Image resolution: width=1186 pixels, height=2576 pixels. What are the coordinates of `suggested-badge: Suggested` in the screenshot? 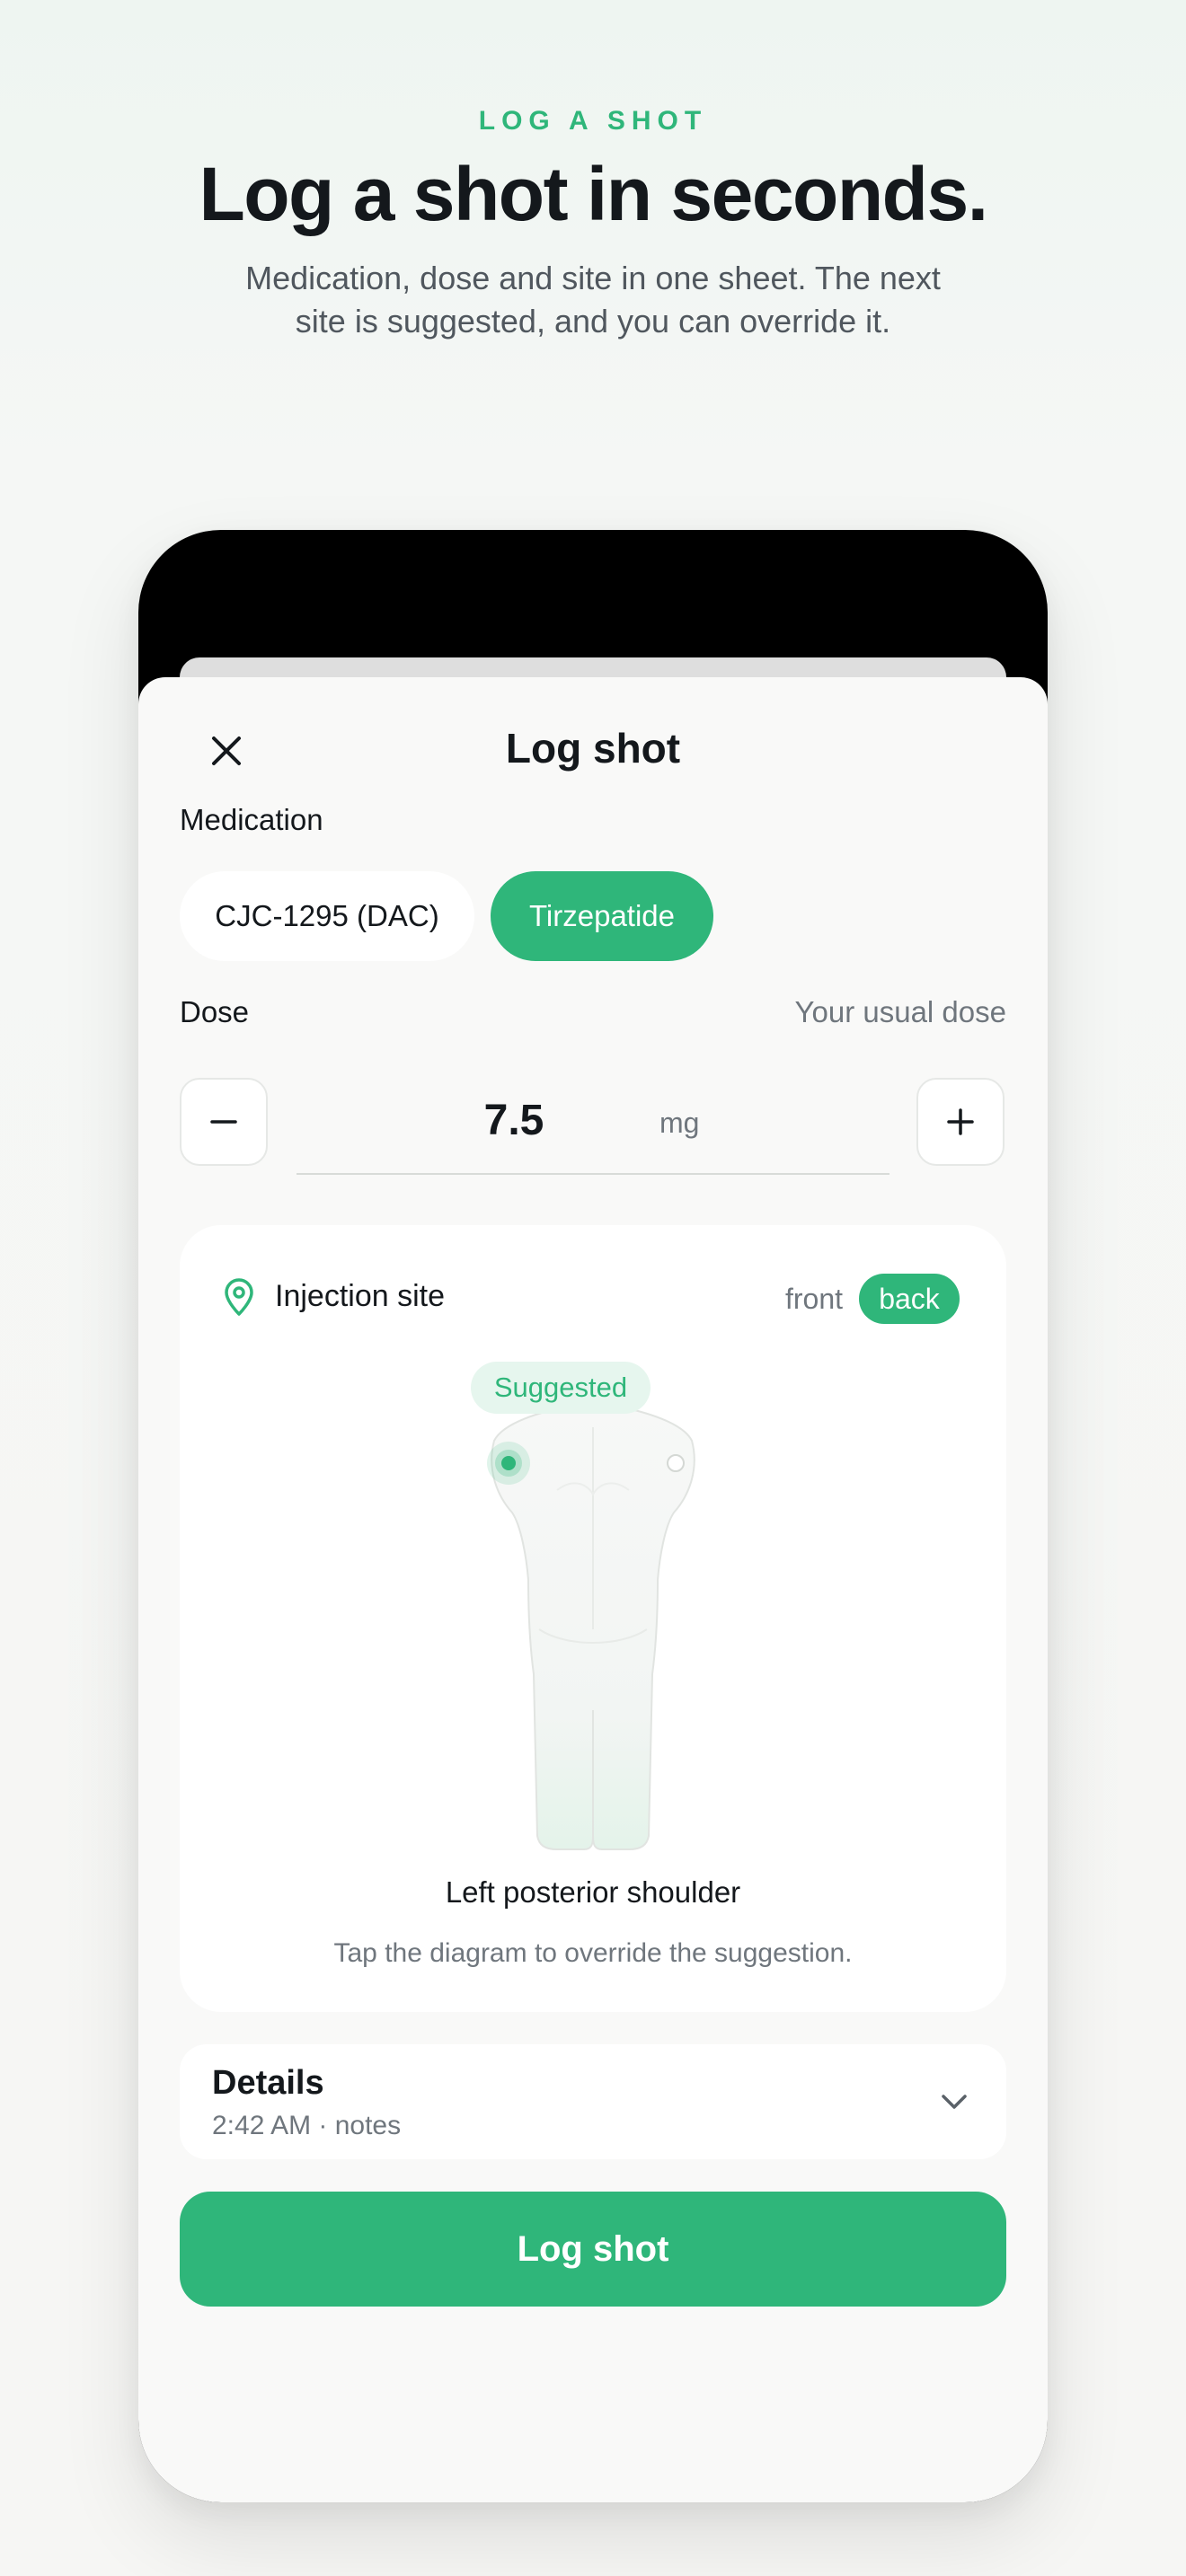 It's located at (561, 1388).